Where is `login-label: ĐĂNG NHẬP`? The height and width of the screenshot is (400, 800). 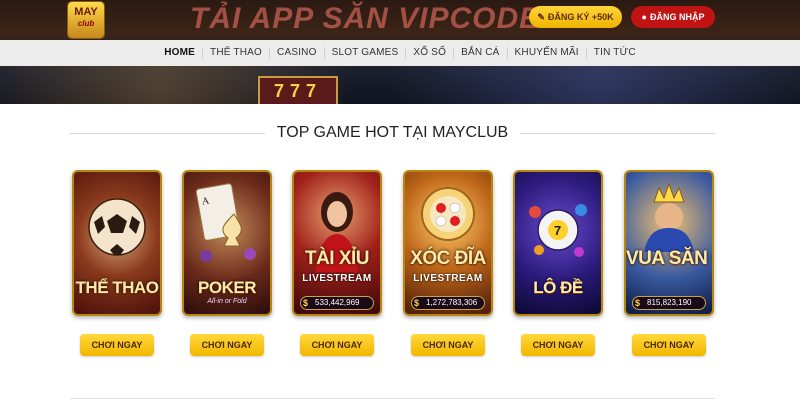
login-label: ĐĂNG NHẬP is located at coordinates (677, 17).